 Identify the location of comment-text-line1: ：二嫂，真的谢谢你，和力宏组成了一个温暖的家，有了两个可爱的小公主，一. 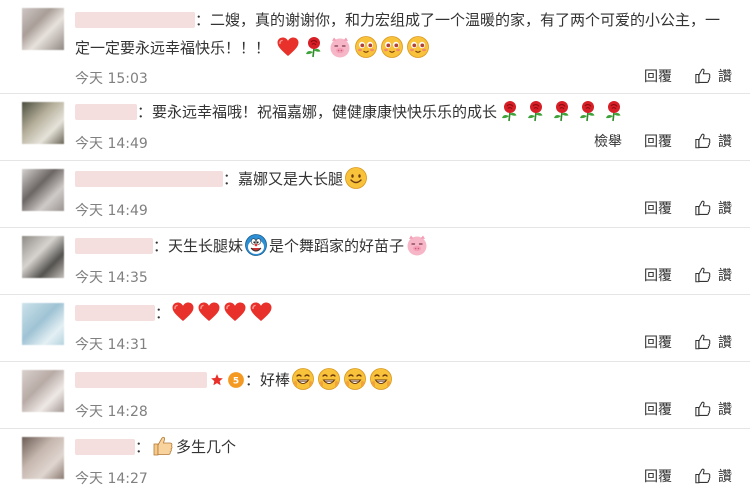
(458, 20).